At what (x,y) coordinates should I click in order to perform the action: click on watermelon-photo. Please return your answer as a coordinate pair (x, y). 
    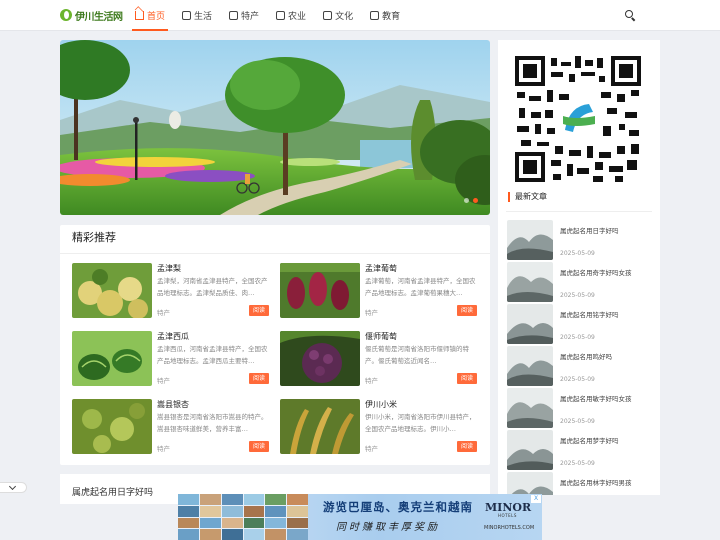
    Looking at the image, I should click on (112, 358).